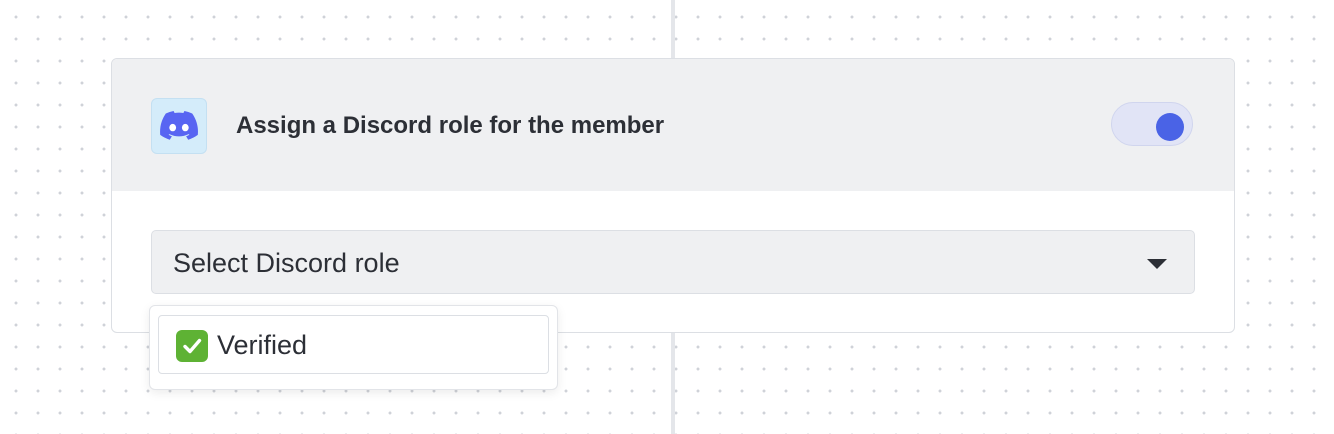  Describe the element at coordinates (673, 262) in the screenshot. I see `discord-role-select: Select Discord role` at that location.